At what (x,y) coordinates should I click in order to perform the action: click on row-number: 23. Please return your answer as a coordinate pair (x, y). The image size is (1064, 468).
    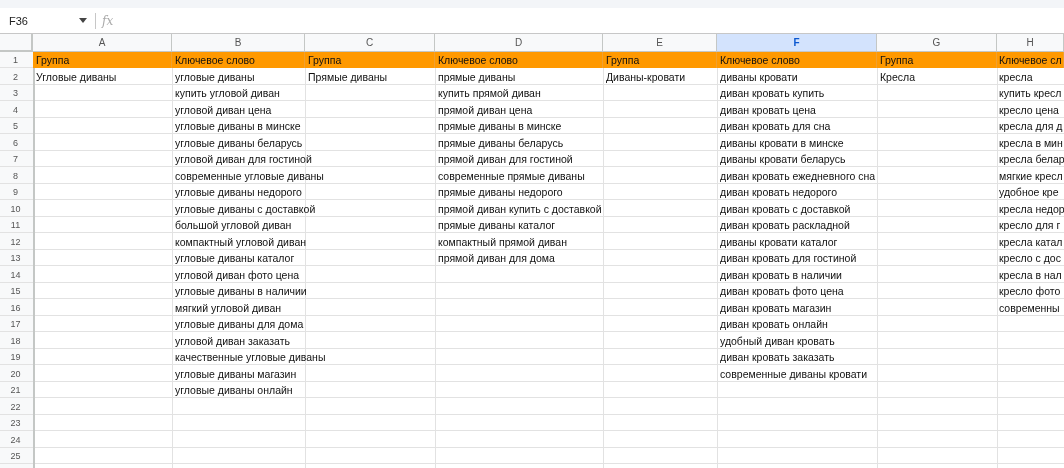
    Looking at the image, I should click on (15, 424).